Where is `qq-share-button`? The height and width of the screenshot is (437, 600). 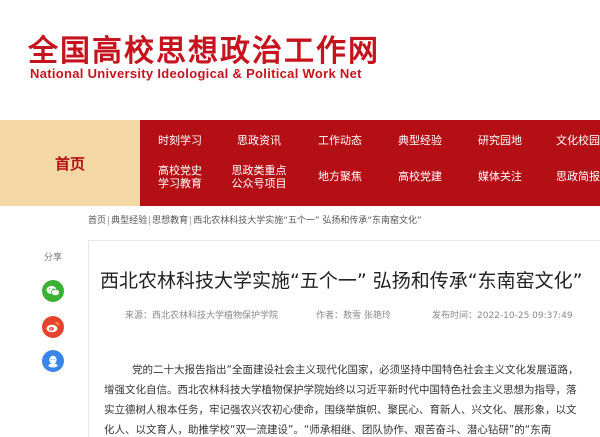 qq-share-button is located at coordinates (53, 361).